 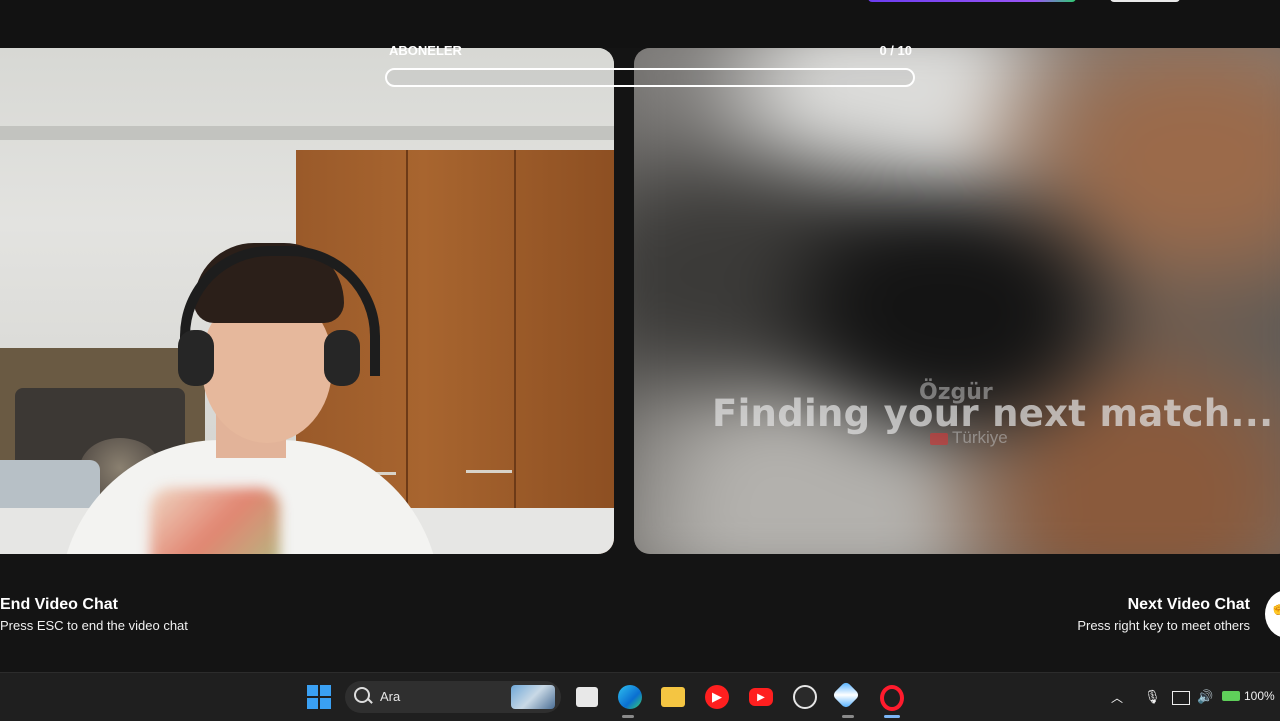 I want to click on chevron-up-icon: ︿, so click(x=1117, y=697).